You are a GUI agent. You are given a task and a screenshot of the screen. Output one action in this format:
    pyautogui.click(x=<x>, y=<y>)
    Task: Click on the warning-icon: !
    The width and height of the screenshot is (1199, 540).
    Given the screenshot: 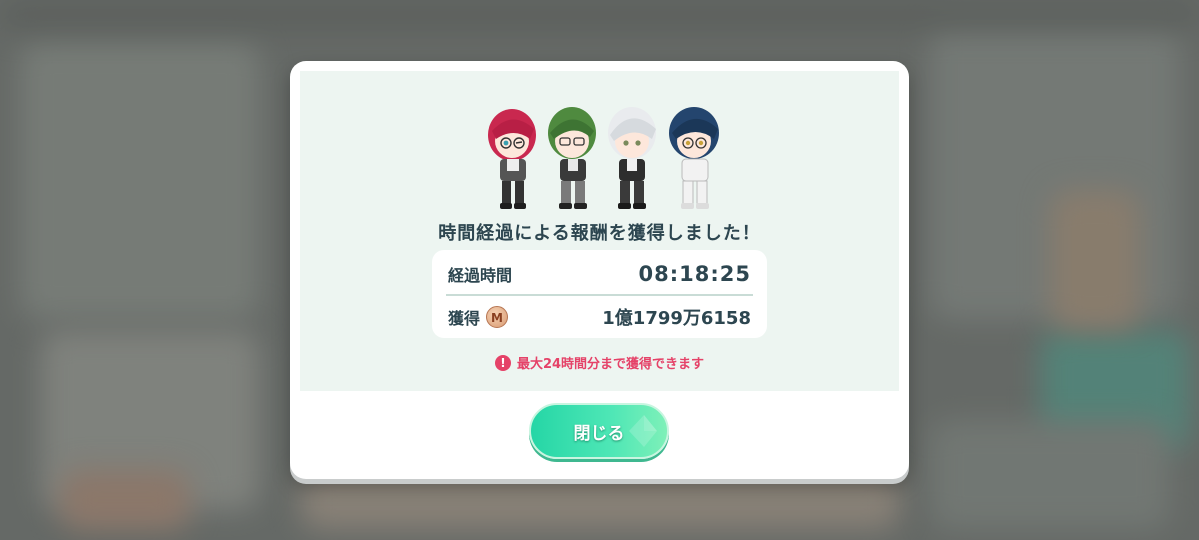 What is the action you would take?
    pyautogui.click(x=502, y=362)
    